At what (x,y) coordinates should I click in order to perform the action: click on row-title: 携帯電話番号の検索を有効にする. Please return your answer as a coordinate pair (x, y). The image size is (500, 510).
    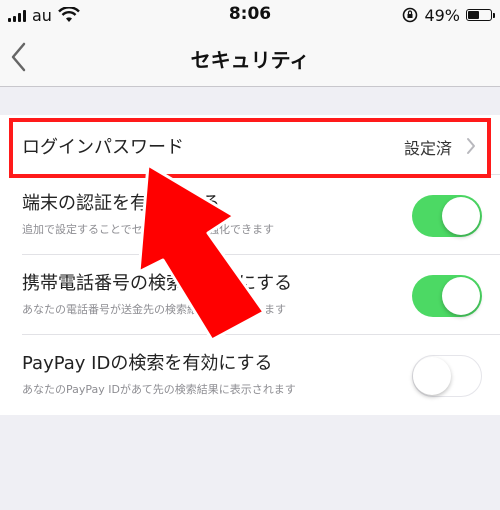
    Looking at the image, I should click on (157, 283).